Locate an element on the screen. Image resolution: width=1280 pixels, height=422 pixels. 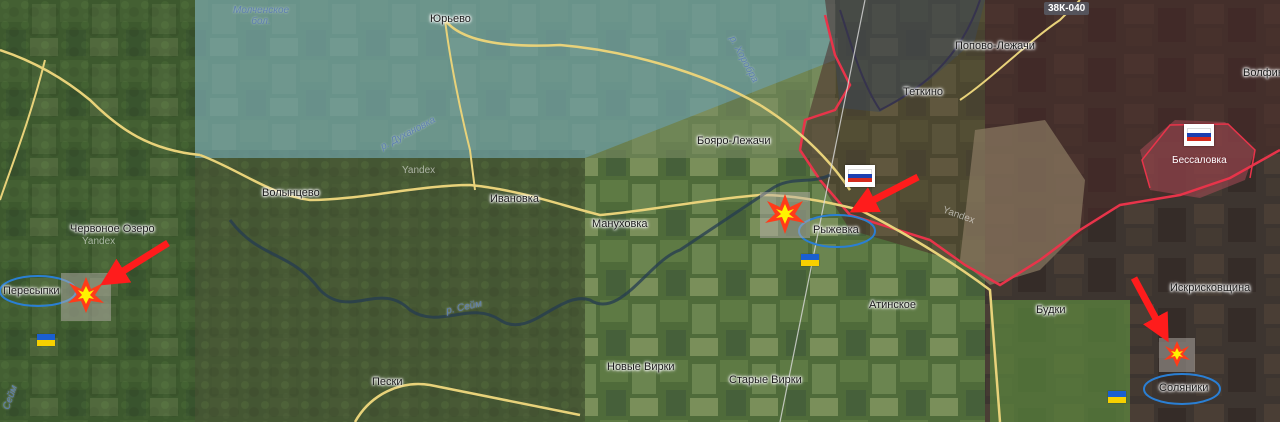
place-label-iskriskovshchina: Искрисковщина is located at coordinates (1210, 288).